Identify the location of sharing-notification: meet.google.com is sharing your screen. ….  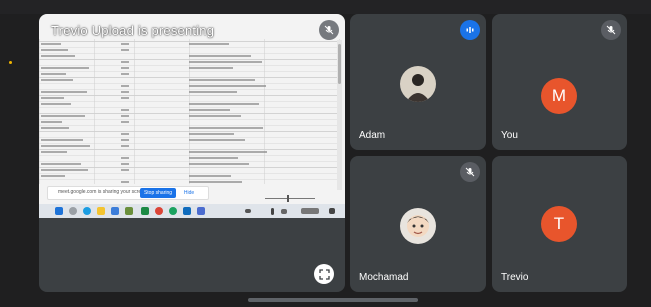
(128, 193).